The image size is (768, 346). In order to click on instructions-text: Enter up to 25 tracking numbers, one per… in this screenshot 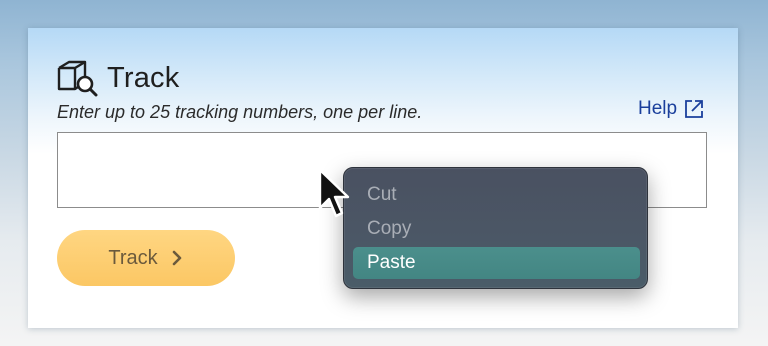, I will do `click(240, 112)`.